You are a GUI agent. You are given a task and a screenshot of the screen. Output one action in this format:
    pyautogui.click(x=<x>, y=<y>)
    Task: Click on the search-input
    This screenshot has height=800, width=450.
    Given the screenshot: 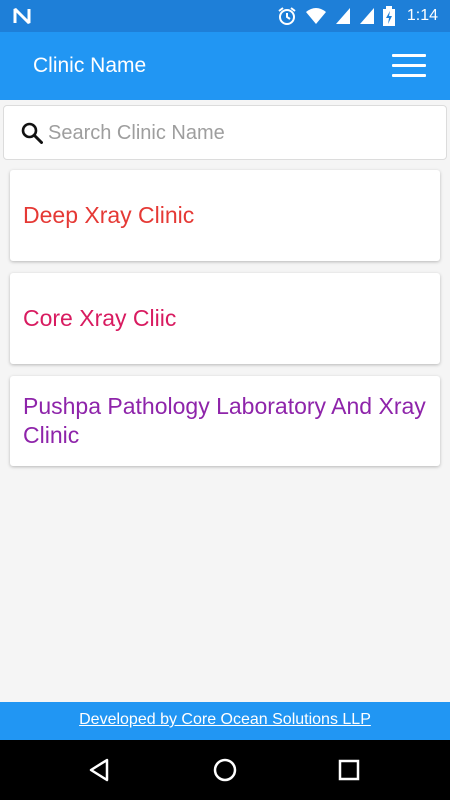 What is the action you would take?
    pyautogui.click(x=238, y=133)
    